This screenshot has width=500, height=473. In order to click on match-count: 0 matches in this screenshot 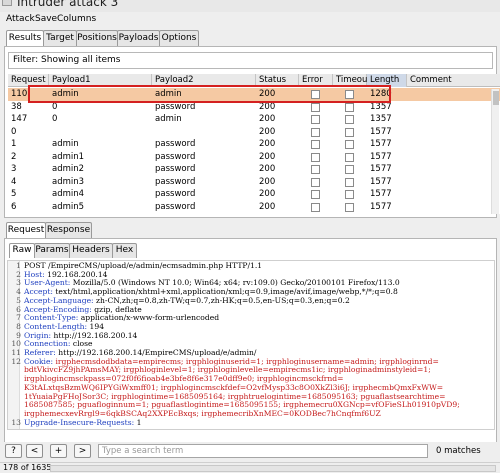, I will do `click(458, 451)`.